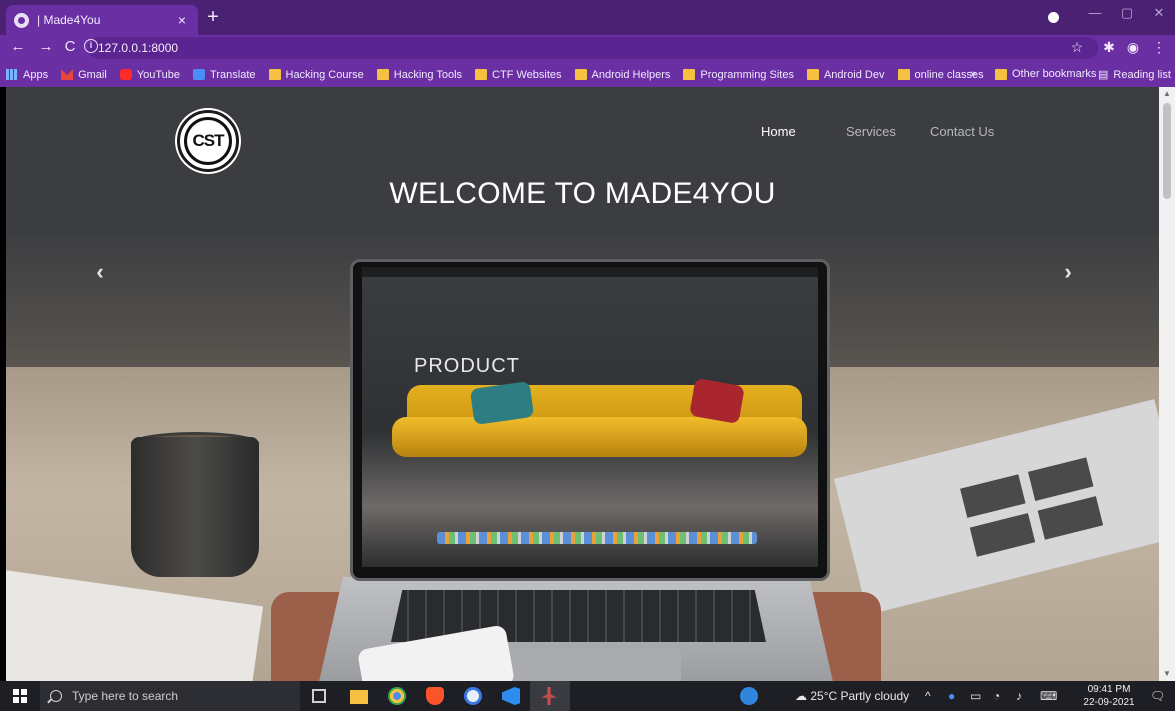 This screenshot has height=711, width=1175. I want to click on hero-sofa-seat, so click(599, 437).